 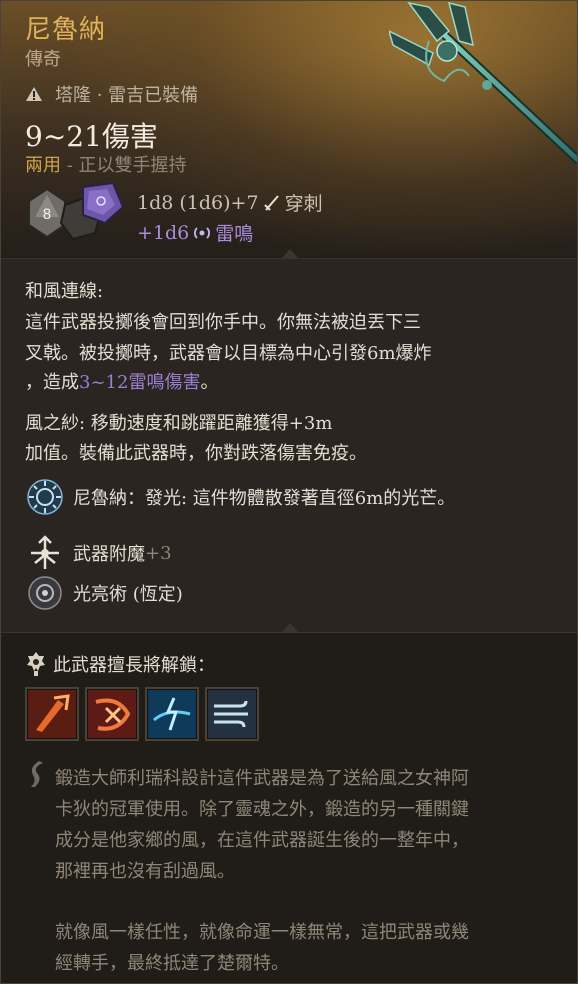 What do you see at coordinates (45, 552) in the screenshot?
I see `weapon-enchant-icon` at bounding box center [45, 552].